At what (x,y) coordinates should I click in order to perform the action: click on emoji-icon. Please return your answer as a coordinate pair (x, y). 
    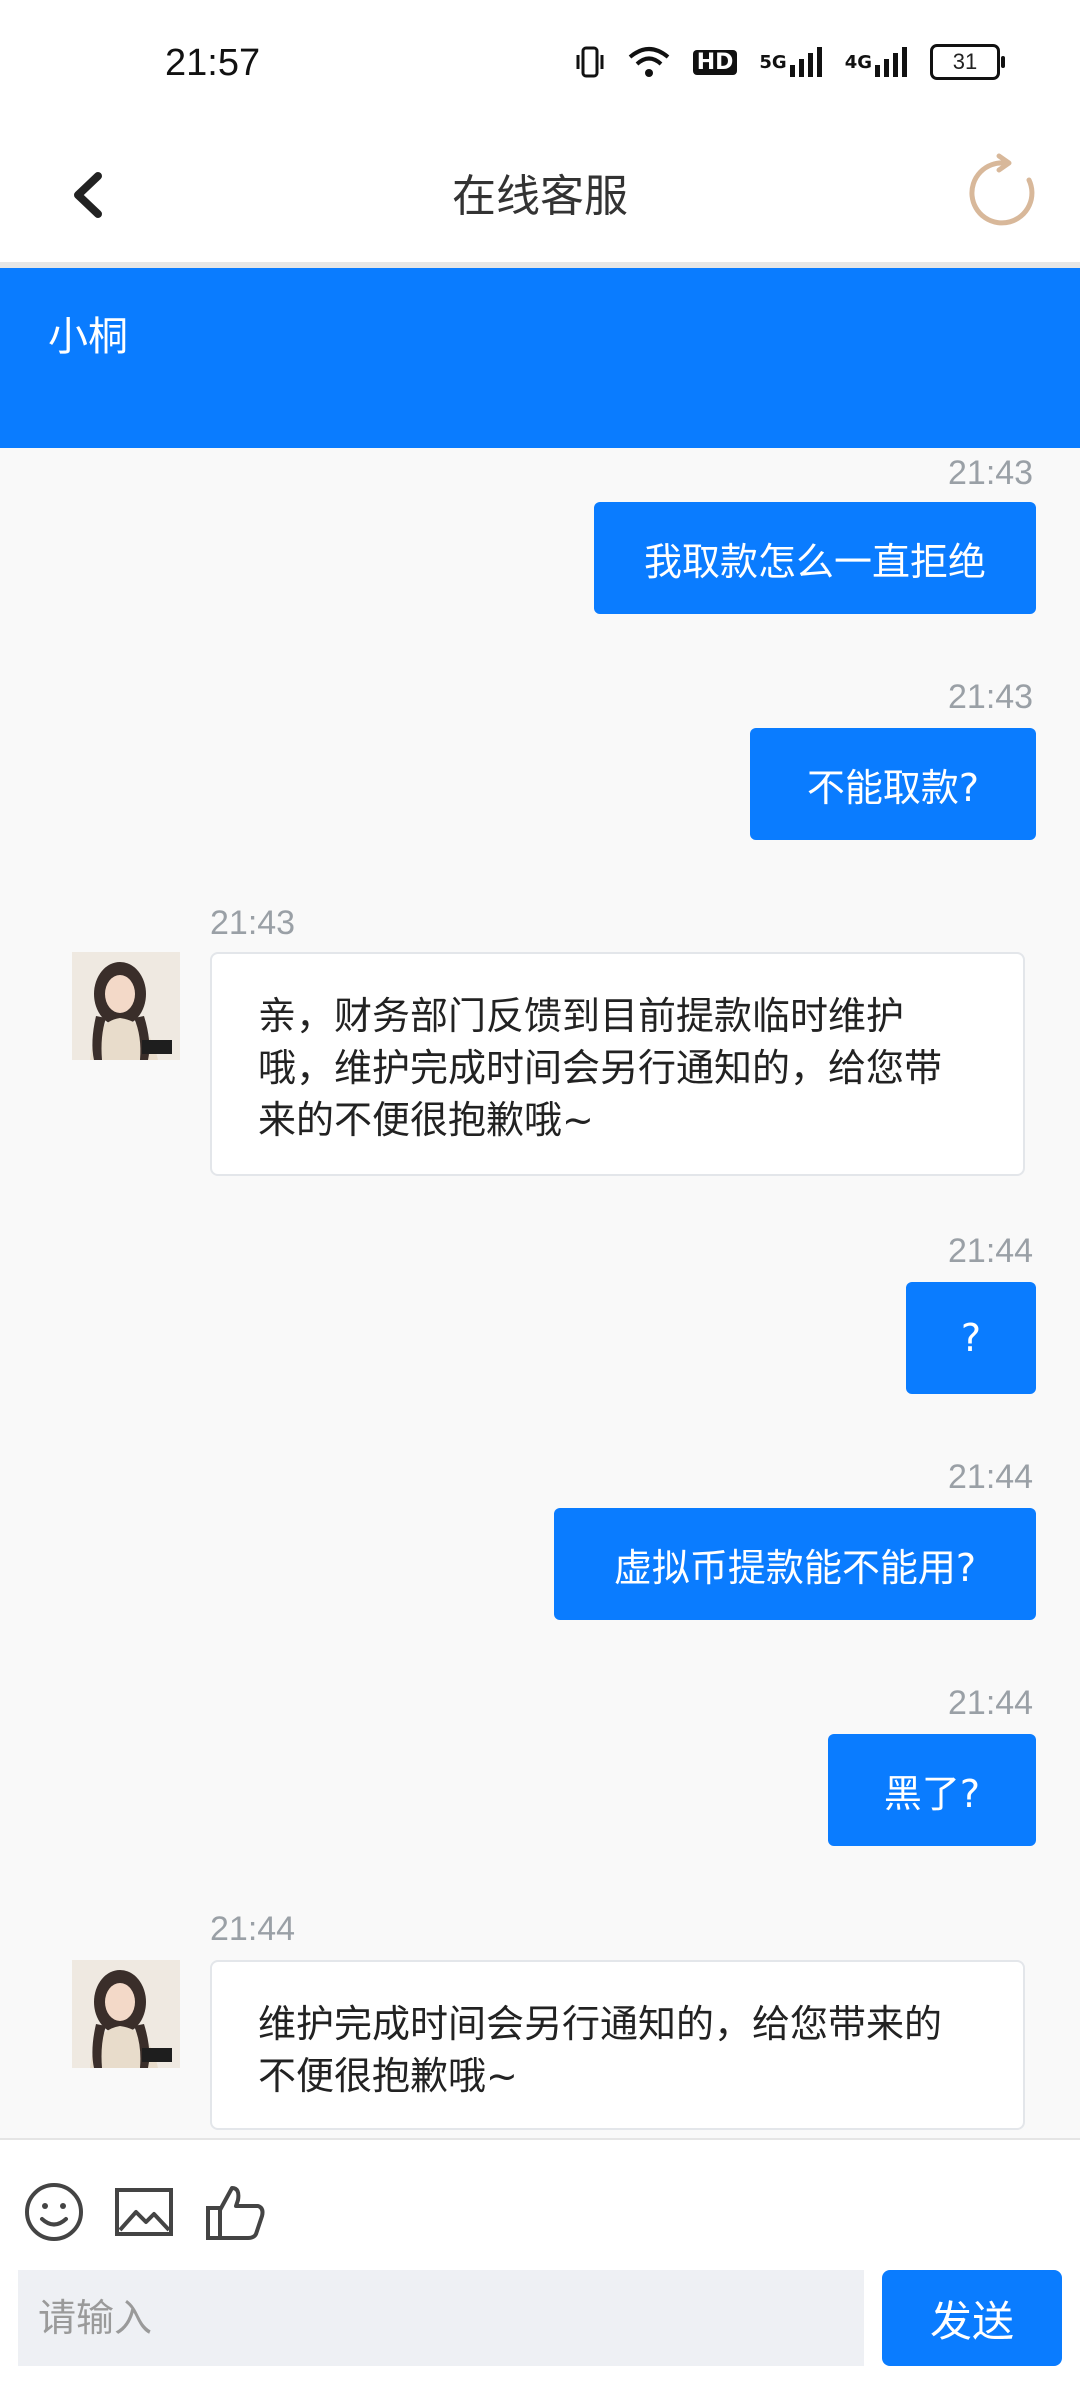
    Looking at the image, I should click on (54, 2212).